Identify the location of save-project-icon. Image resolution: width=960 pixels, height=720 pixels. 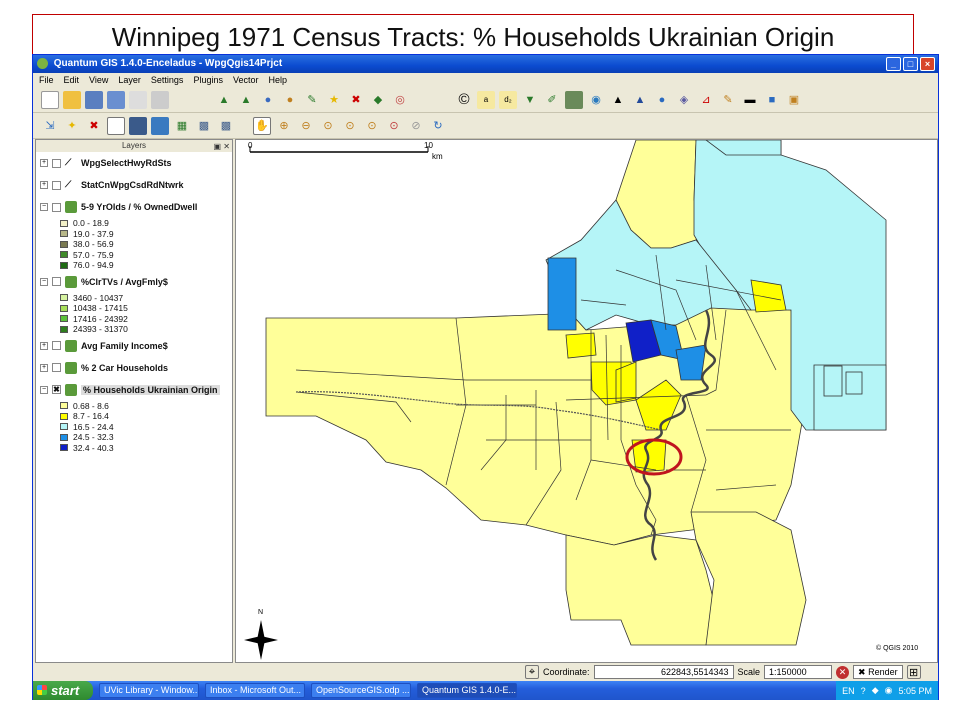
(94, 99).